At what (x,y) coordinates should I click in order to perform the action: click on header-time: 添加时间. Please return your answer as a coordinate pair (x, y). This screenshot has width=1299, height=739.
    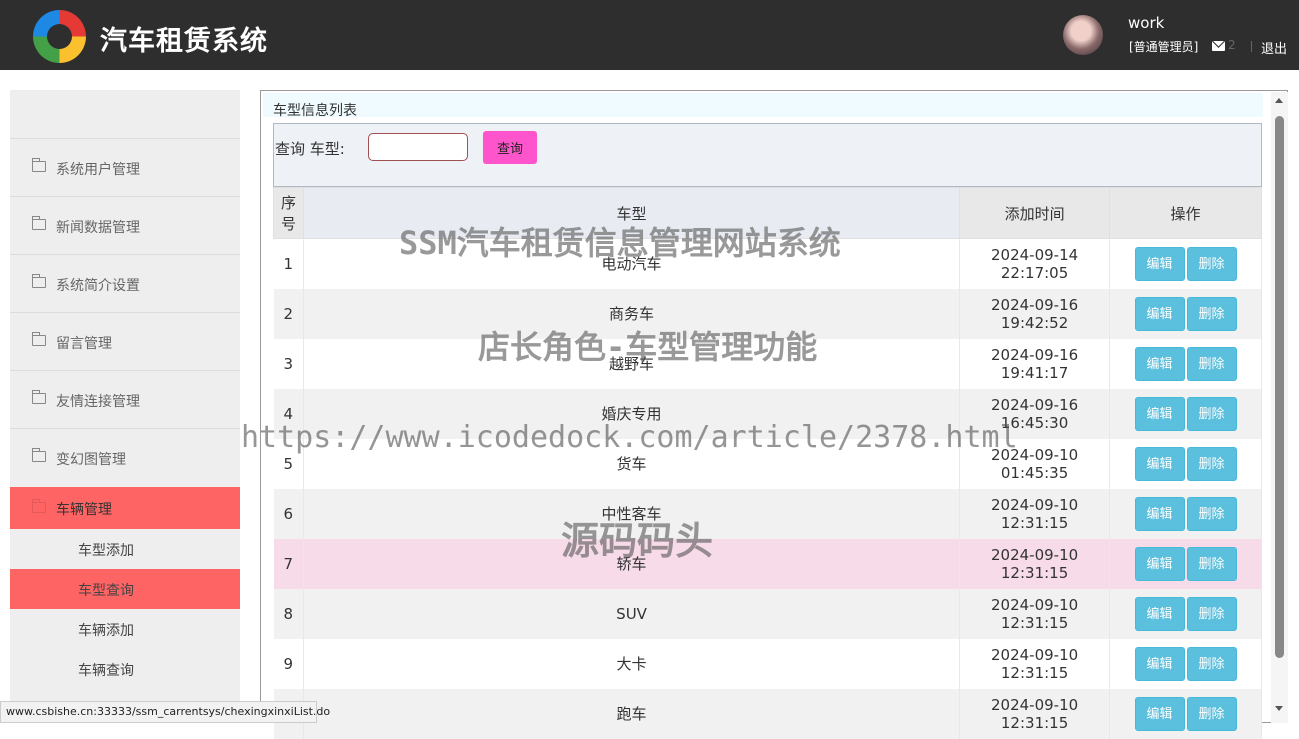
    Looking at the image, I should click on (1035, 213).